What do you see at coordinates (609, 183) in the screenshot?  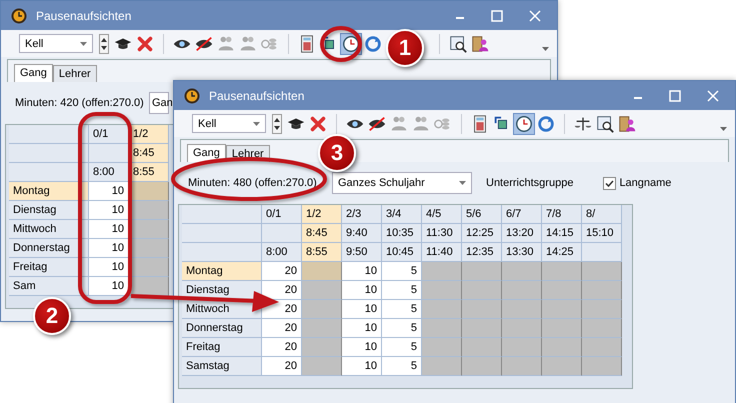 I see `checkbox` at bounding box center [609, 183].